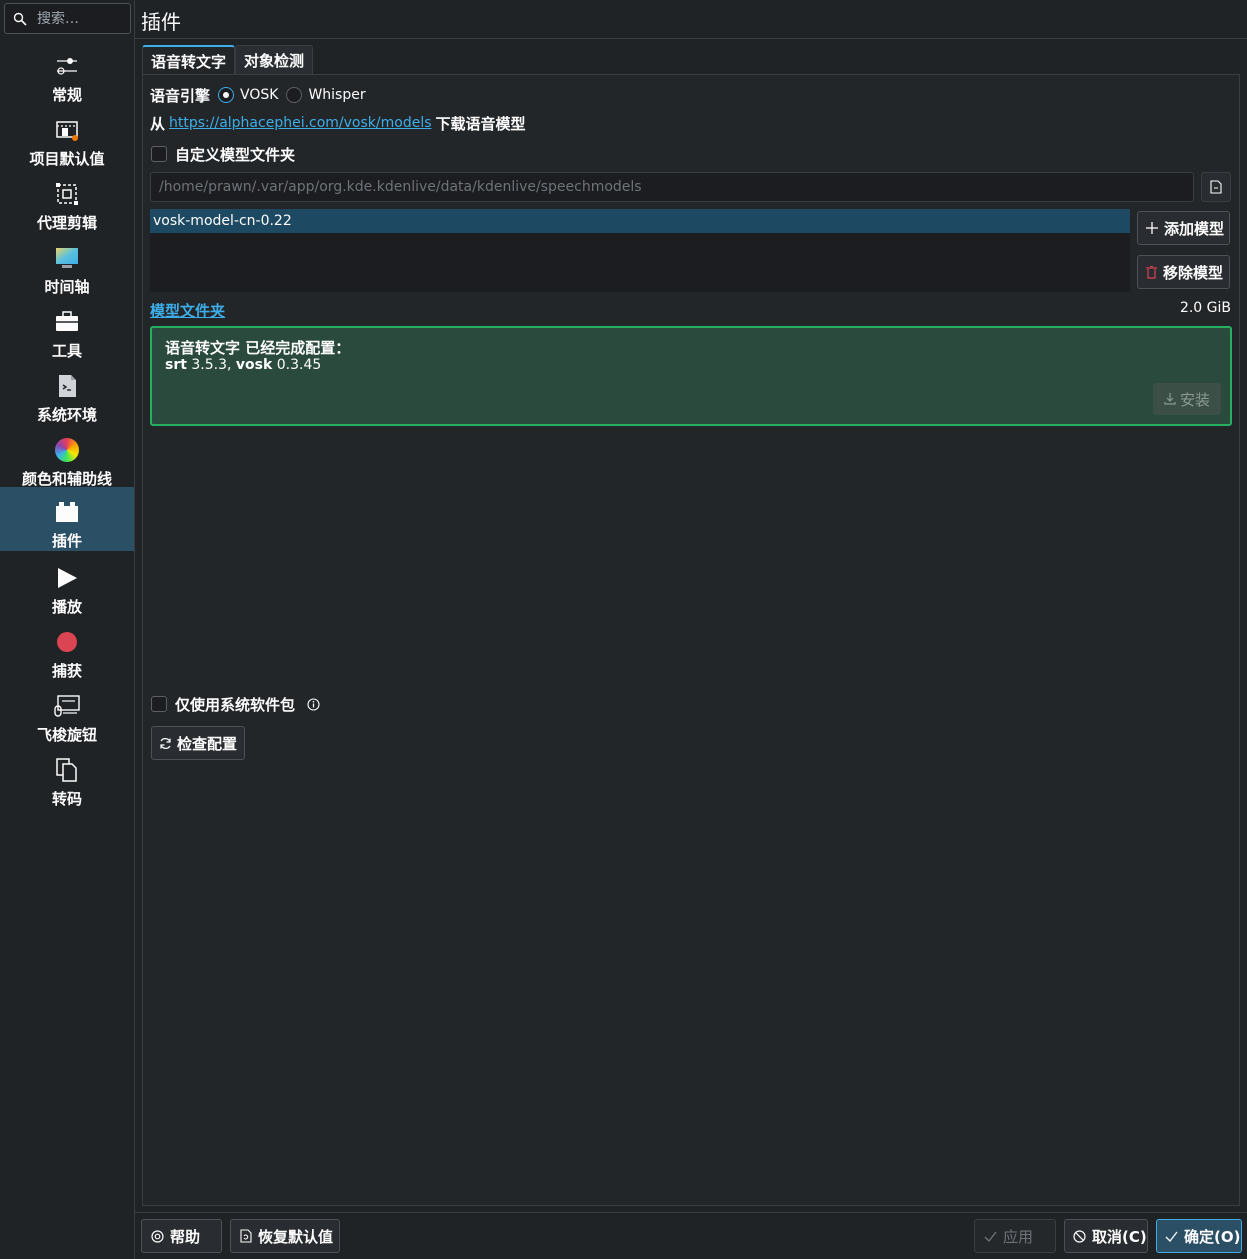  I want to click on sidebar-item-proxy: 代理剪辑, so click(67, 205).